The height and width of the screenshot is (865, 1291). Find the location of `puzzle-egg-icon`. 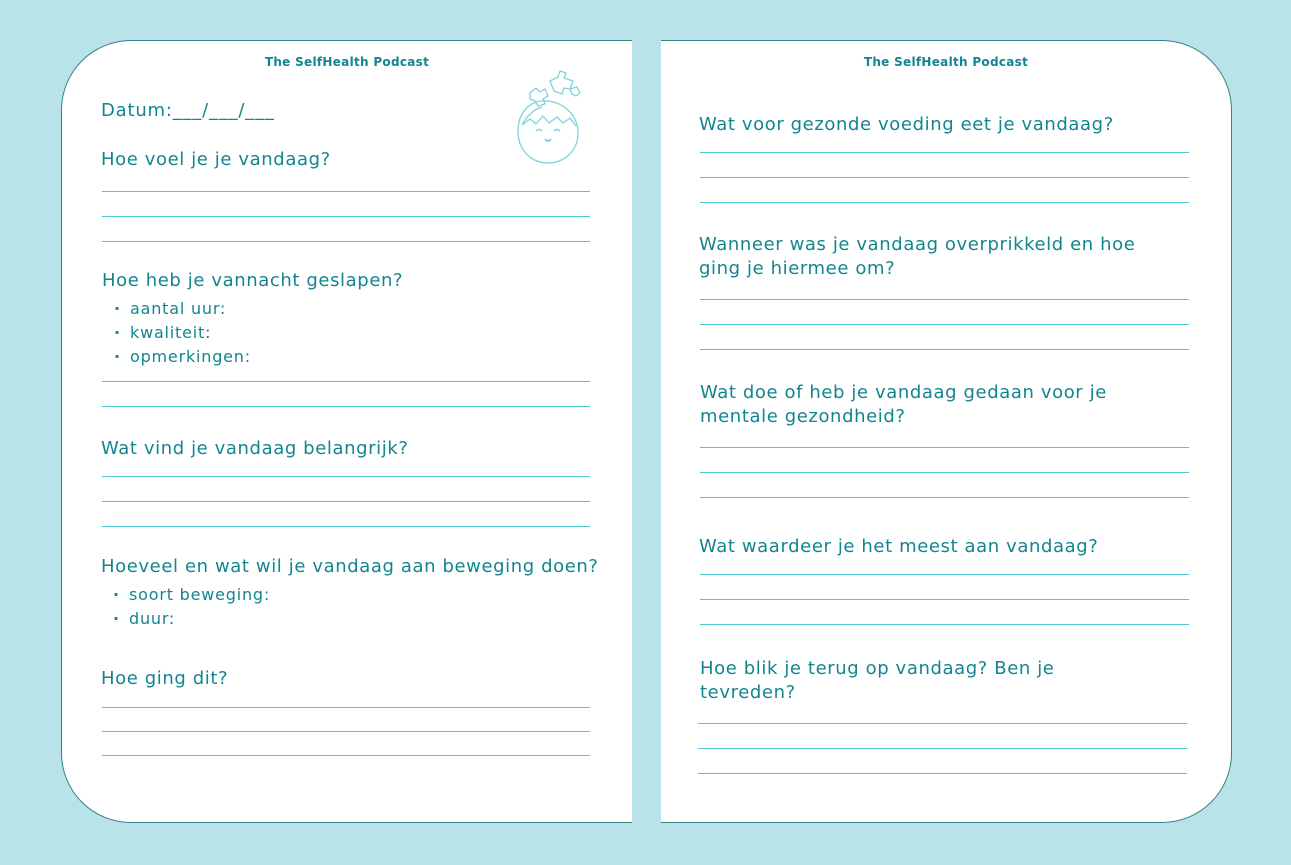

puzzle-egg-icon is located at coordinates (549, 117).